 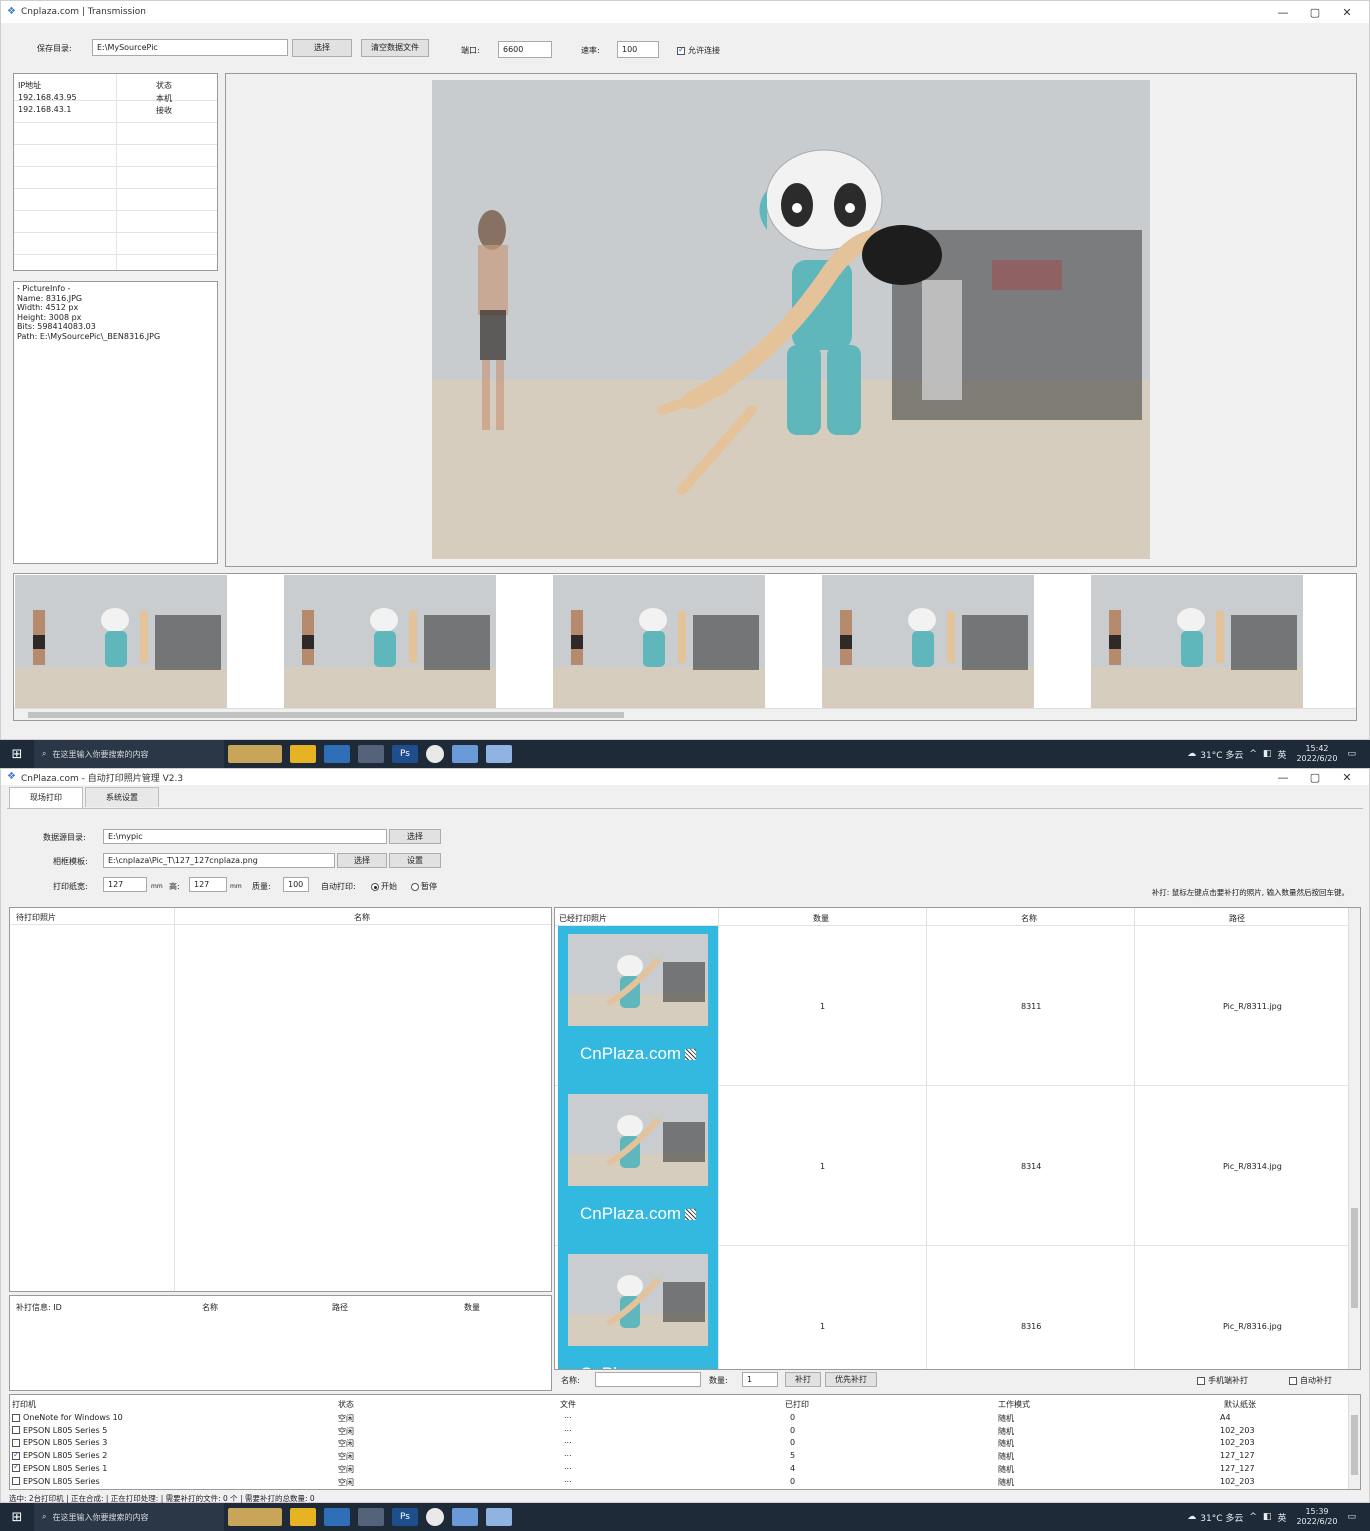 What do you see at coordinates (638, 49) in the screenshot?
I see `rate-input: 100` at bounding box center [638, 49].